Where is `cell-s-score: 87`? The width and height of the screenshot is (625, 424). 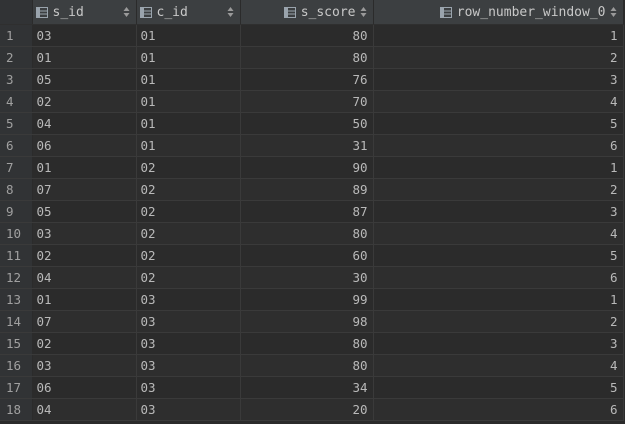 cell-s-score: 87 is located at coordinates (307, 211).